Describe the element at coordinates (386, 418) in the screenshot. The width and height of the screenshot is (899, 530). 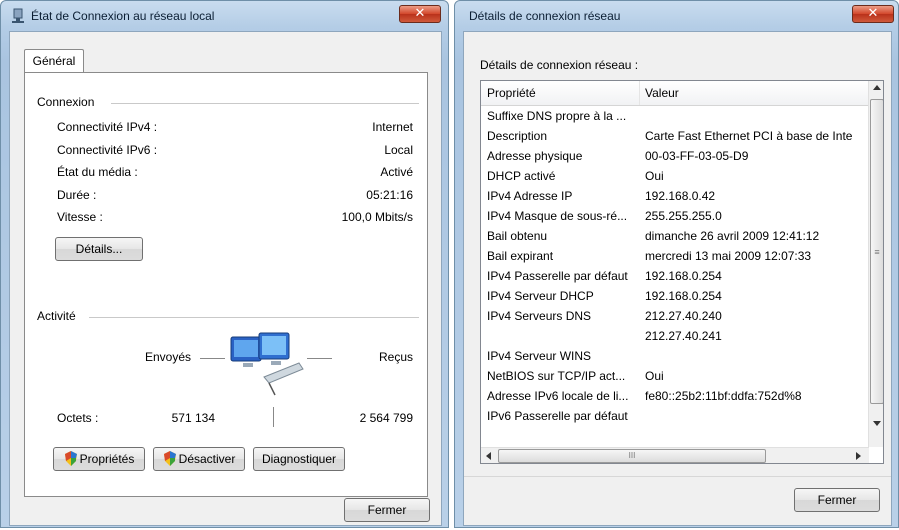
I see `octets-received: 2 564 799` at that location.